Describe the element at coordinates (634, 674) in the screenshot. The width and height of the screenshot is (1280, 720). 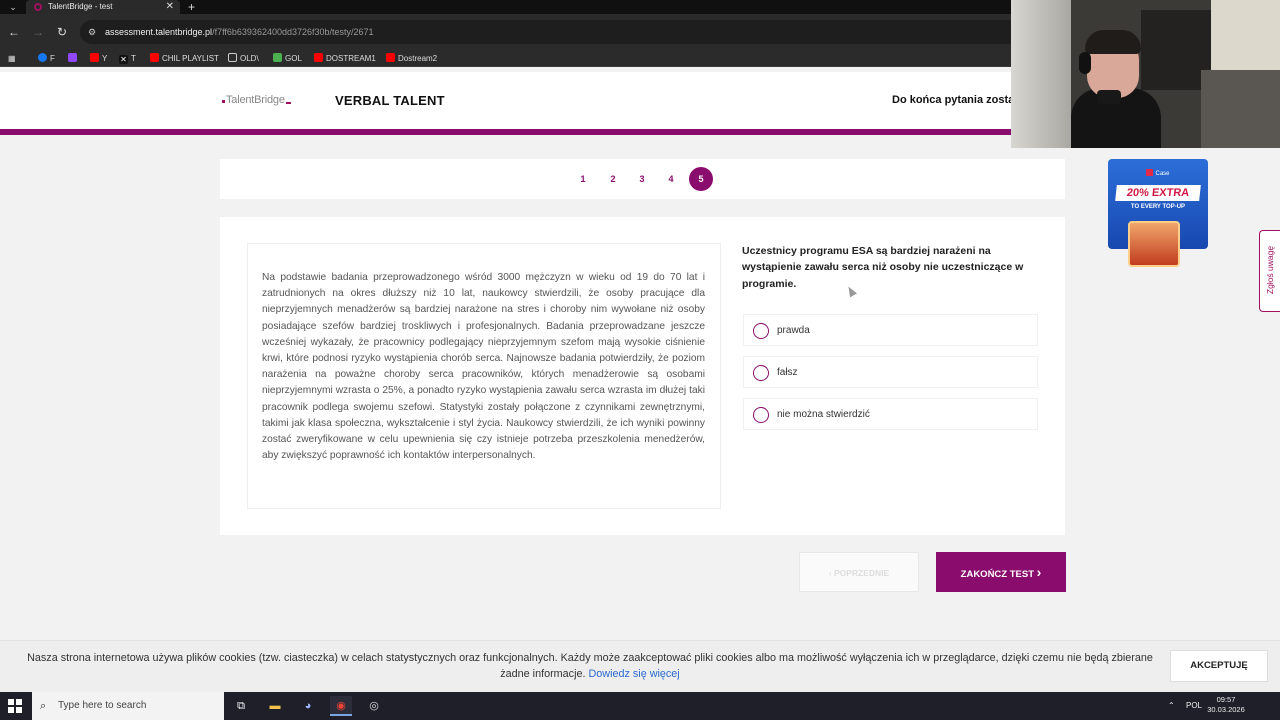
I see `cookie-learn-more-link: Dowiedz się więcej` at that location.